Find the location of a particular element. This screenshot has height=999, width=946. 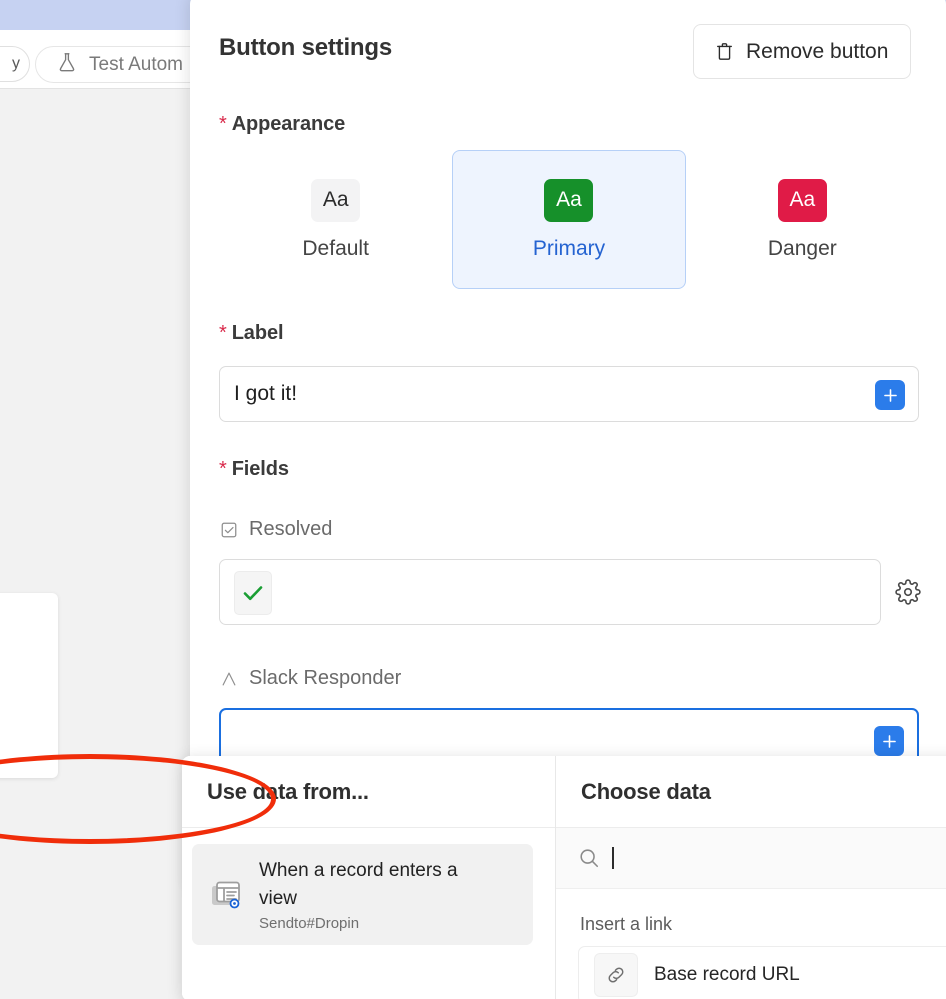

appearance-option-primary: Aa Primary is located at coordinates (569, 219).